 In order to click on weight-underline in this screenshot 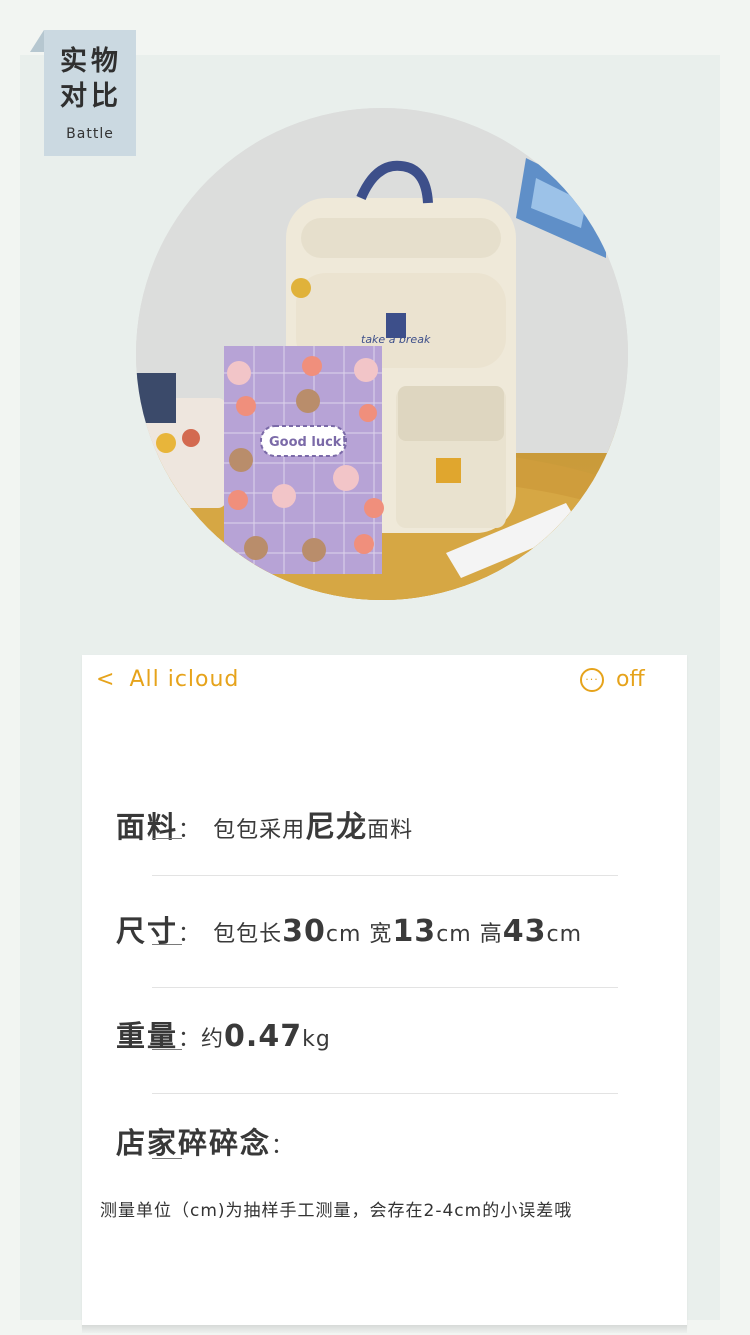, I will do `click(167, 1049)`.